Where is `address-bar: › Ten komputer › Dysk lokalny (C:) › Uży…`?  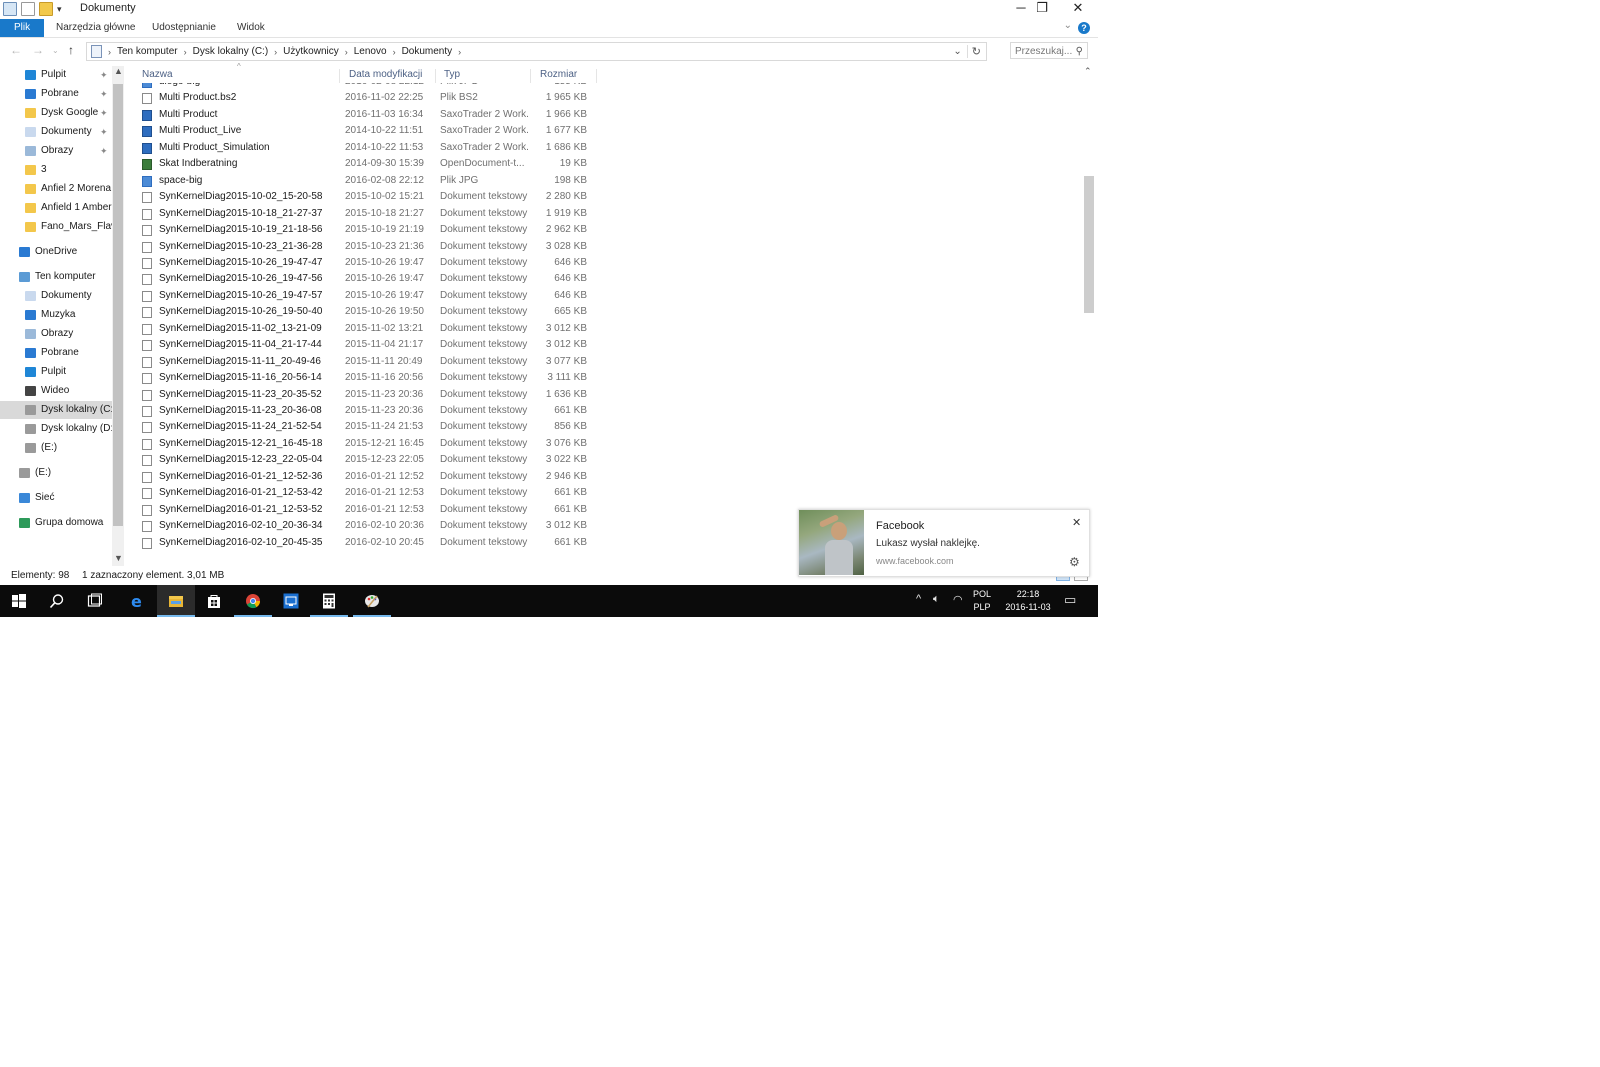
address-bar: › Ten komputer › Dysk lokalny (C:) › Uży… is located at coordinates (536, 51).